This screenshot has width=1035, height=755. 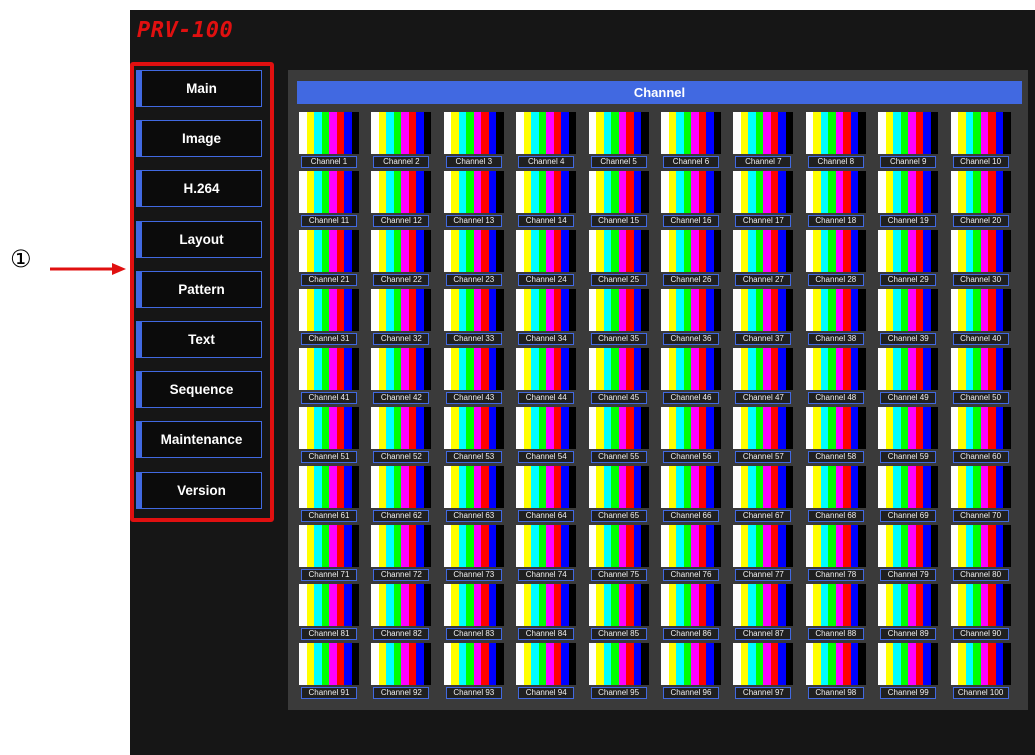 What do you see at coordinates (546, 258) in the screenshot?
I see `channel-tile: Channel 24` at bounding box center [546, 258].